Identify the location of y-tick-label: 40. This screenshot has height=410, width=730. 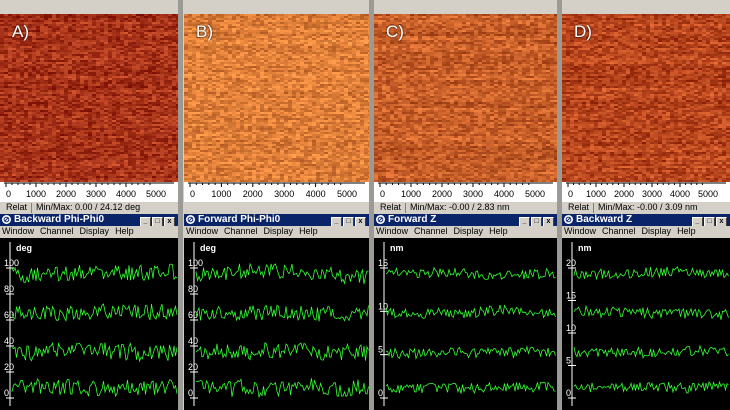
(193, 341).